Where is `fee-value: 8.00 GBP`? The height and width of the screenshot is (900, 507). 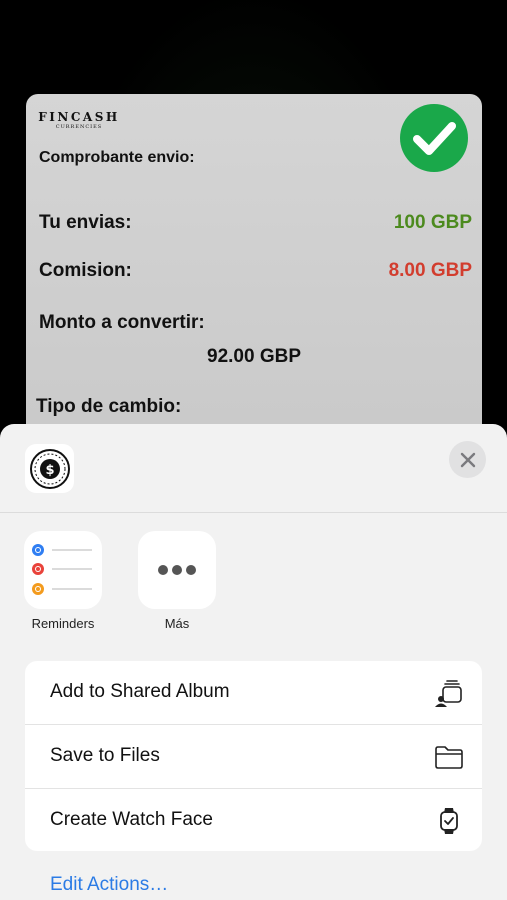 fee-value: 8.00 GBP is located at coordinates (430, 270).